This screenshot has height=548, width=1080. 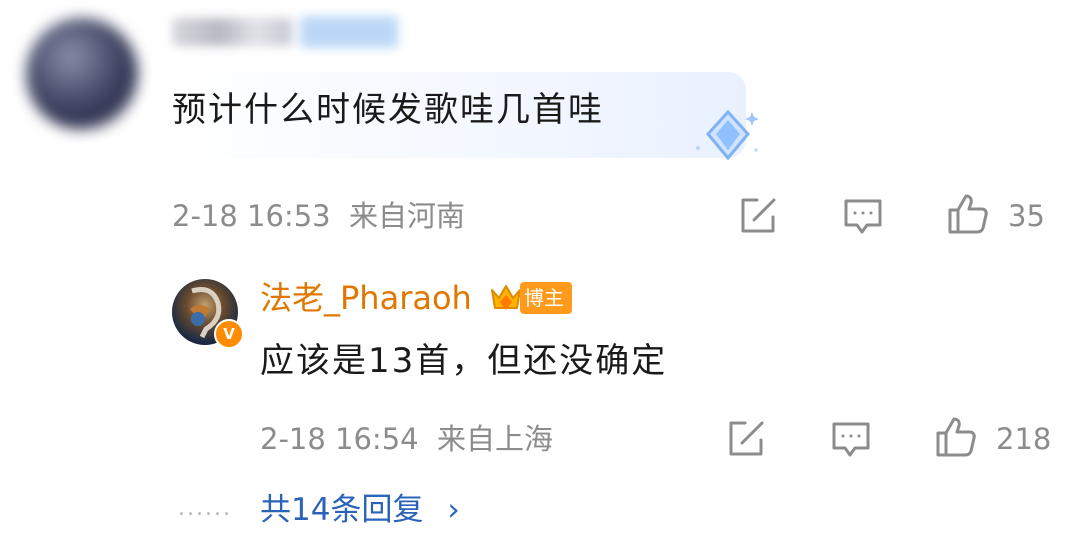 What do you see at coordinates (726, 136) in the screenshot?
I see `diamond-sticker-icon` at bounding box center [726, 136].